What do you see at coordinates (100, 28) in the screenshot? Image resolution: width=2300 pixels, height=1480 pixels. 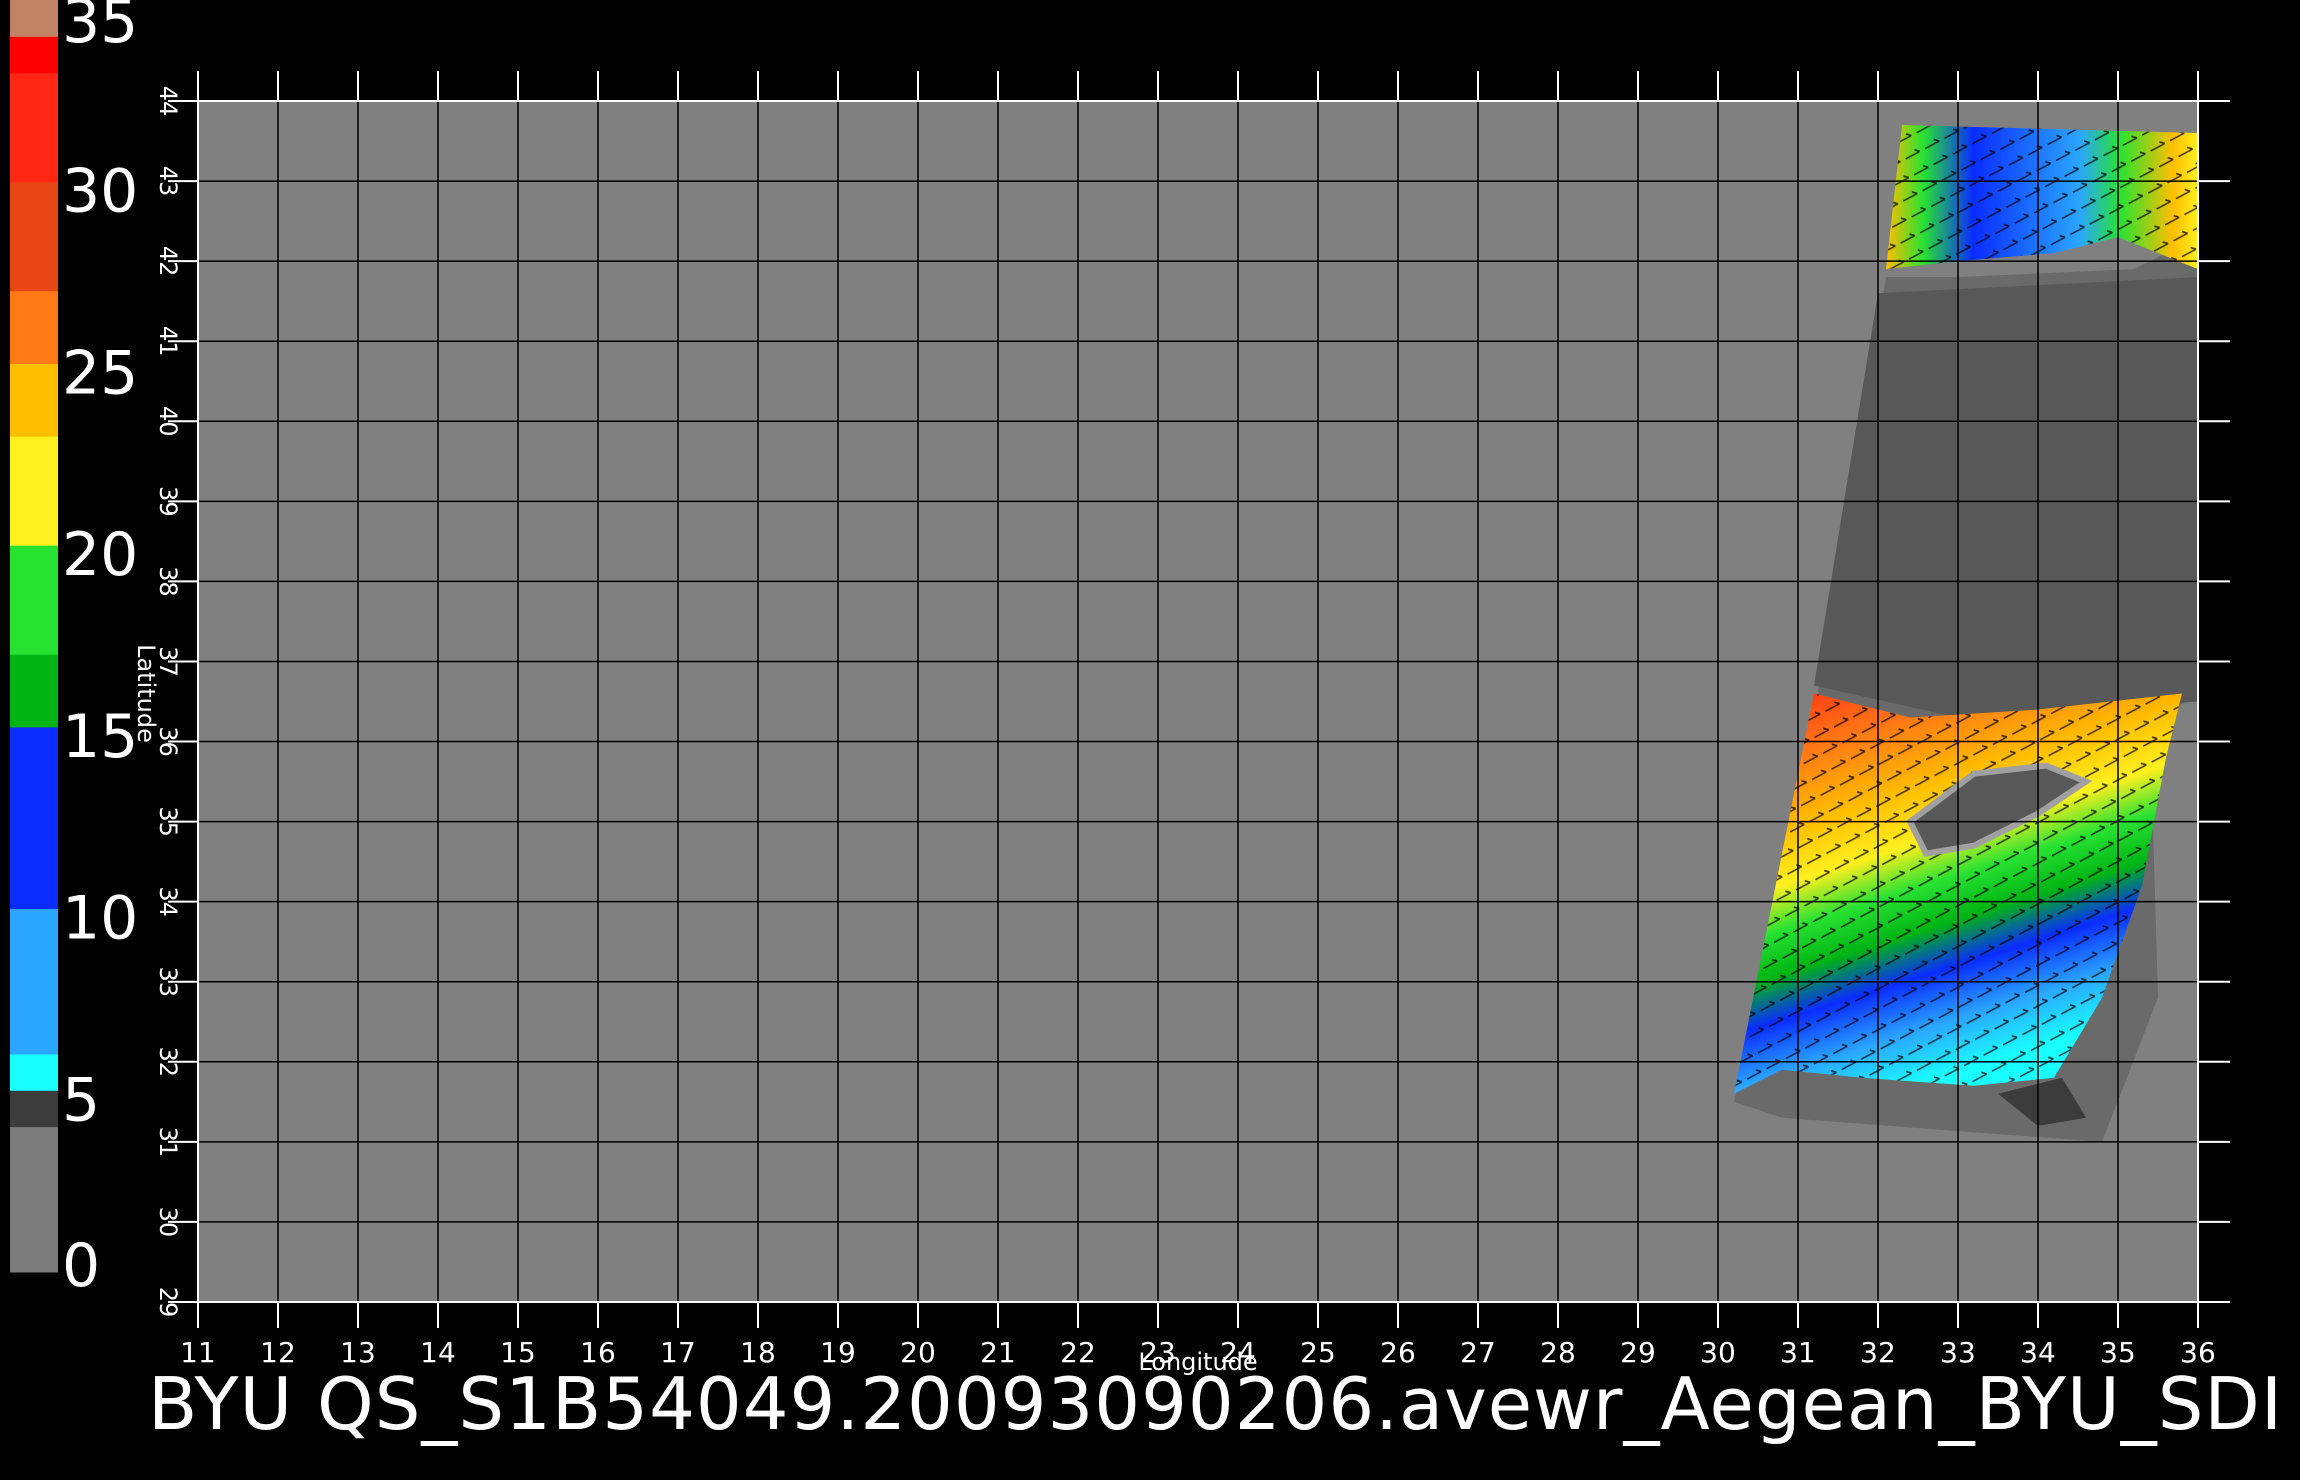 I see `colorbar-tick-label: 35` at bounding box center [100, 28].